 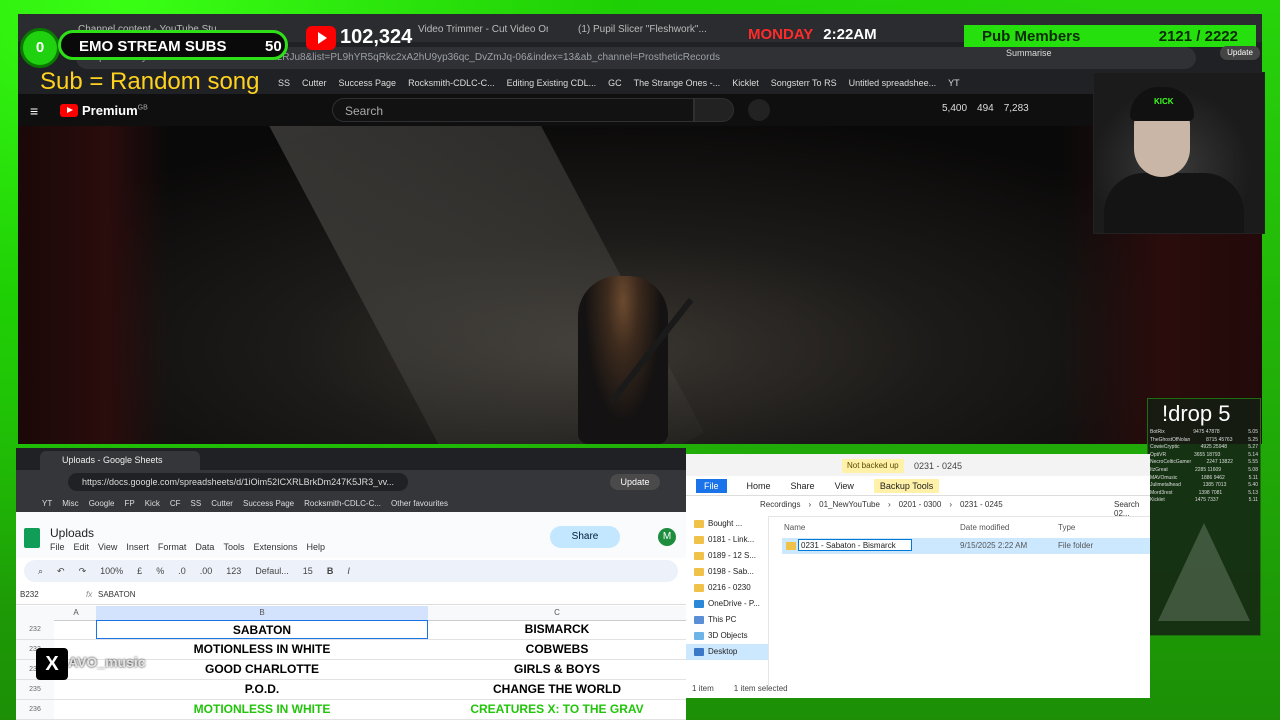 I want to click on redo-icon: ↷, so click(x=83, y=571).